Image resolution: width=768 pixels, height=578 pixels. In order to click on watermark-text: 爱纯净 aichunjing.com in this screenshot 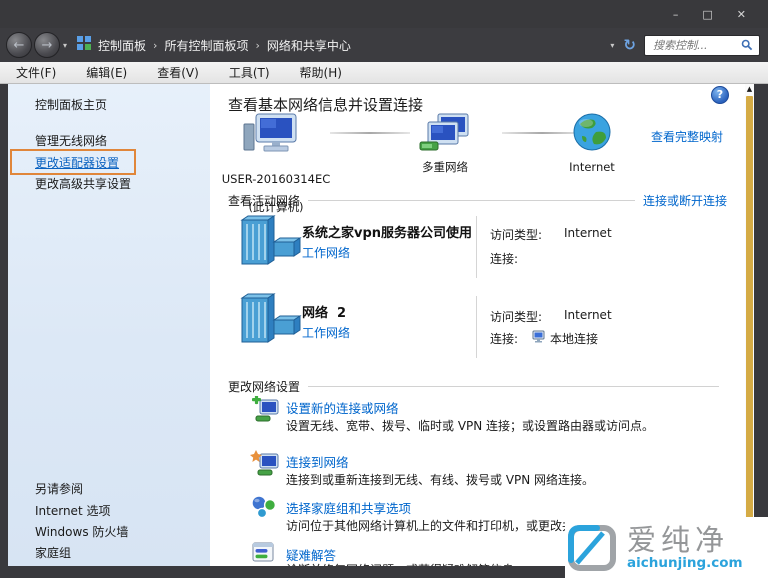, I will do `click(685, 548)`.